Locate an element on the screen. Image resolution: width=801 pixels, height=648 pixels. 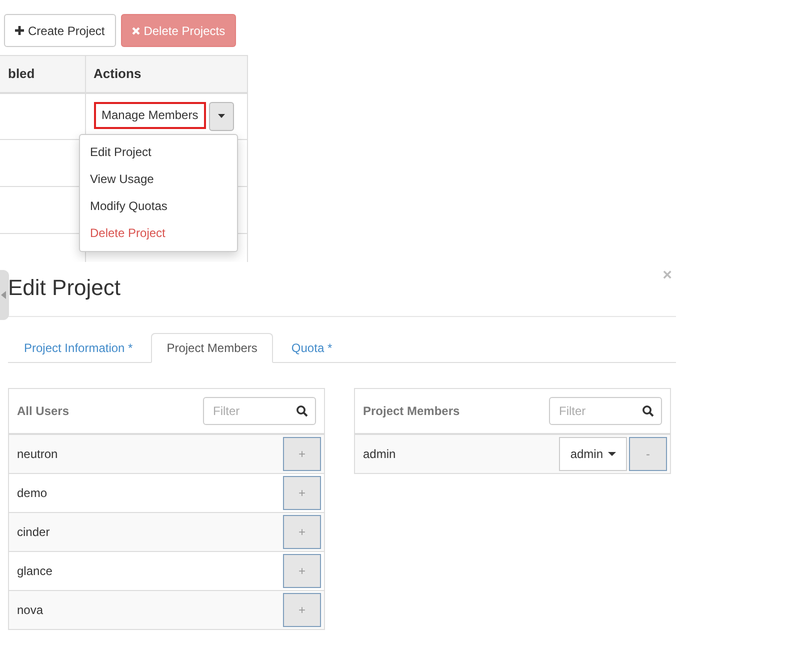
user-name: nova is located at coordinates (30, 610).